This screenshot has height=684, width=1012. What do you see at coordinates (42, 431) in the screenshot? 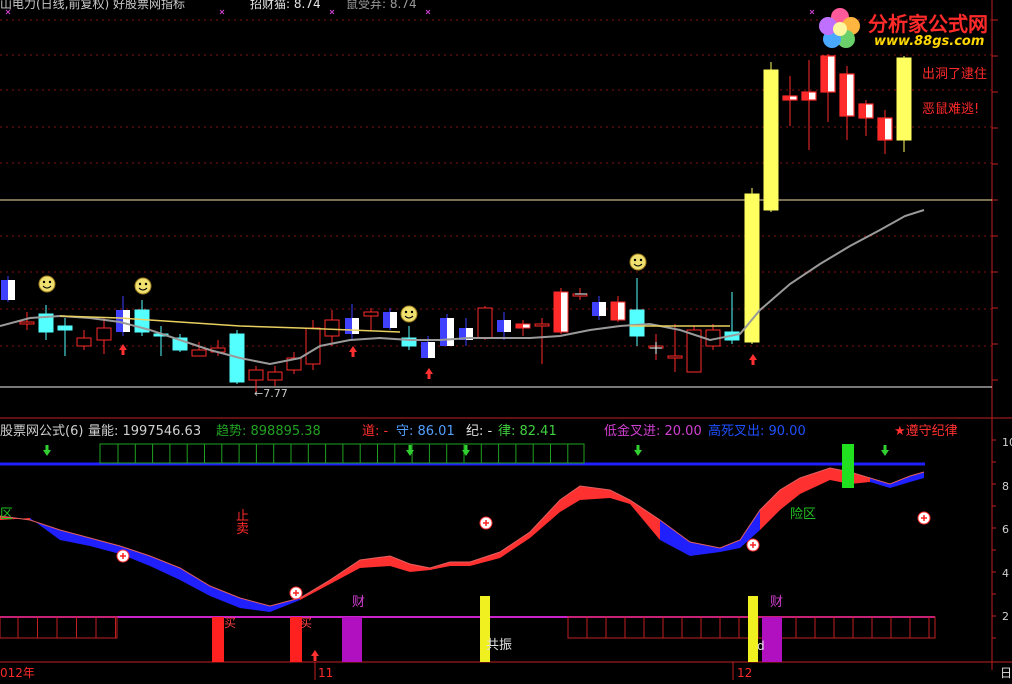
I see `formula-name: 股票网公式(6)` at bounding box center [42, 431].